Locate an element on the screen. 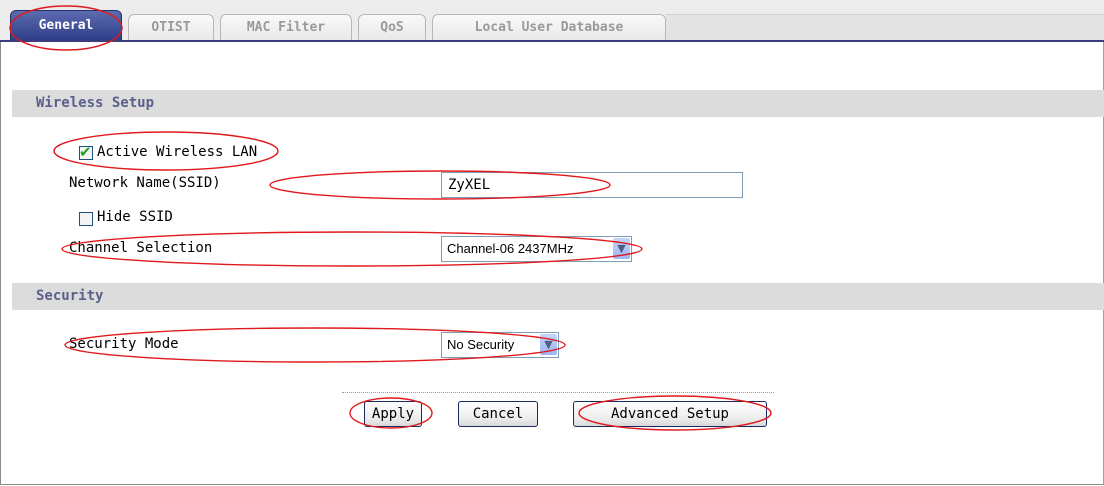 The height and width of the screenshot is (486, 1104). tab-bar-fill is located at coordinates (885, 27).